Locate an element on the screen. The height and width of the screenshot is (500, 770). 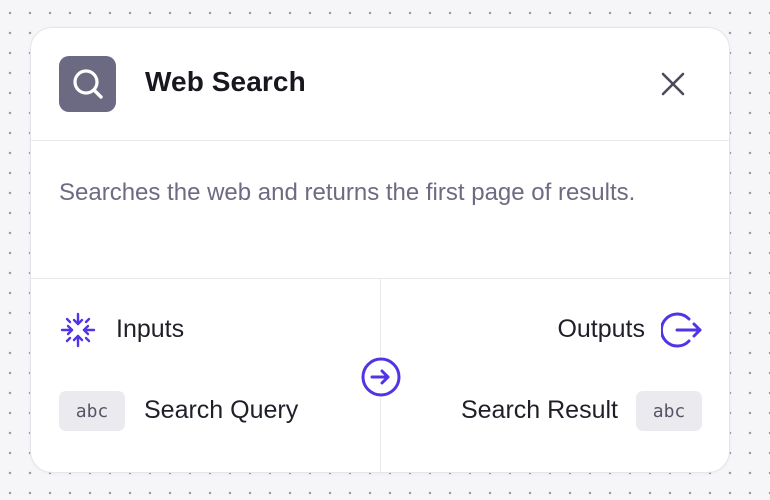
outputs-heading: Outputs is located at coordinates (601, 329).